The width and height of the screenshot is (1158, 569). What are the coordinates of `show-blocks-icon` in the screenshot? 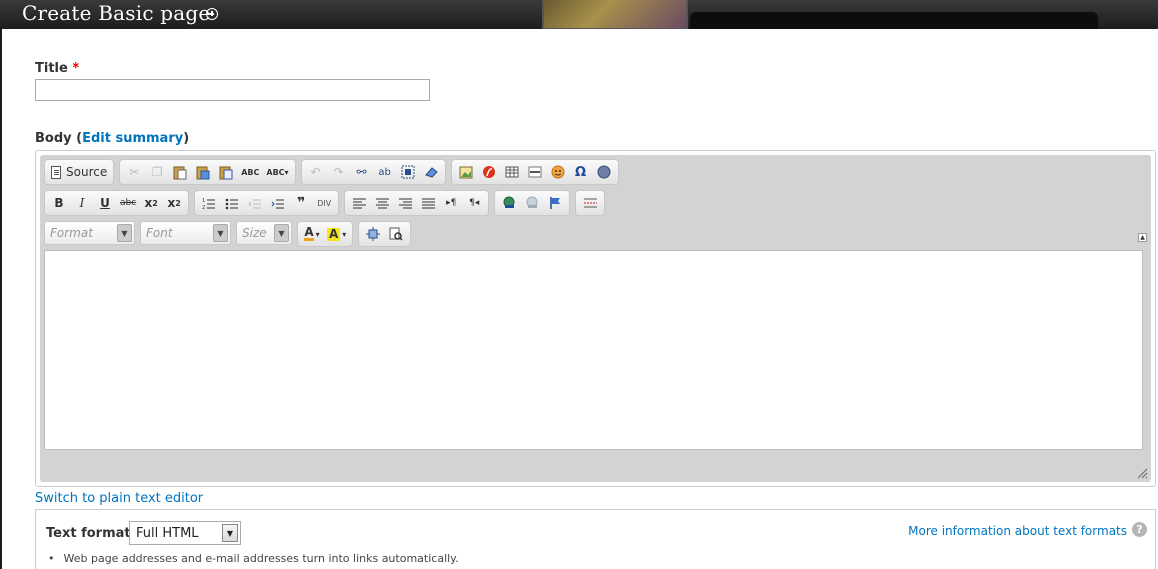 It's located at (396, 234).